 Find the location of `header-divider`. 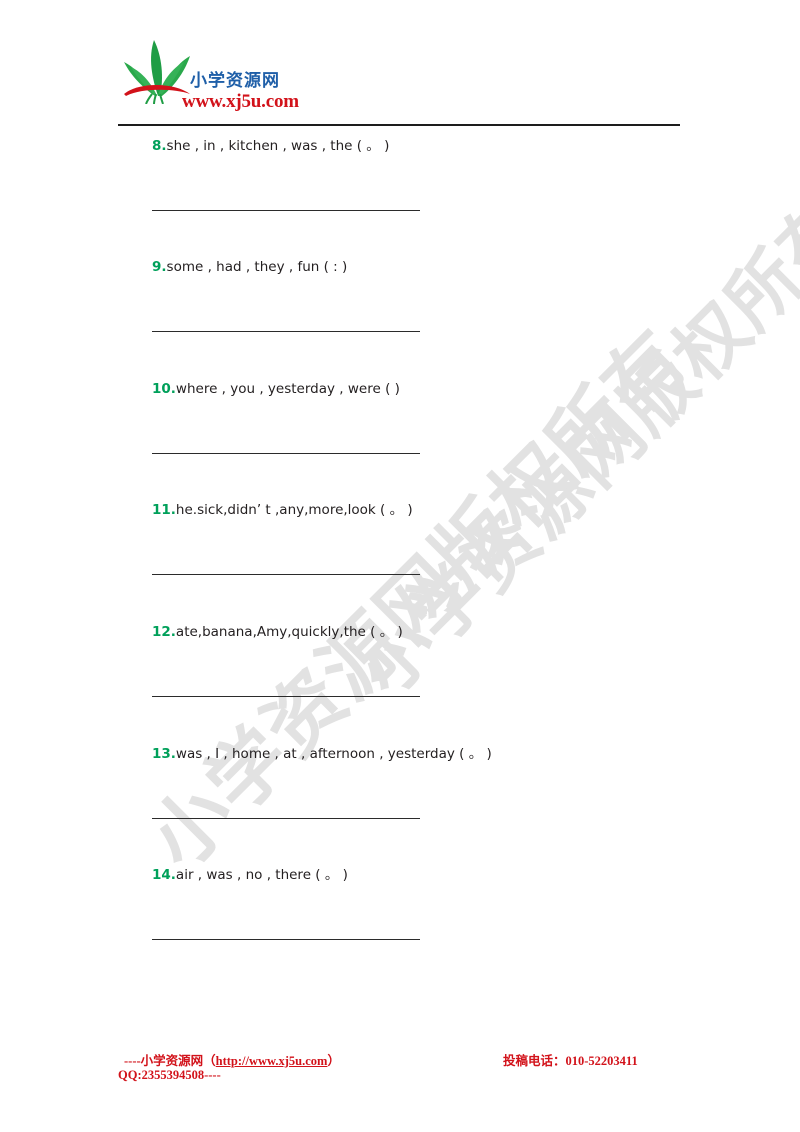

header-divider is located at coordinates (399, 125).